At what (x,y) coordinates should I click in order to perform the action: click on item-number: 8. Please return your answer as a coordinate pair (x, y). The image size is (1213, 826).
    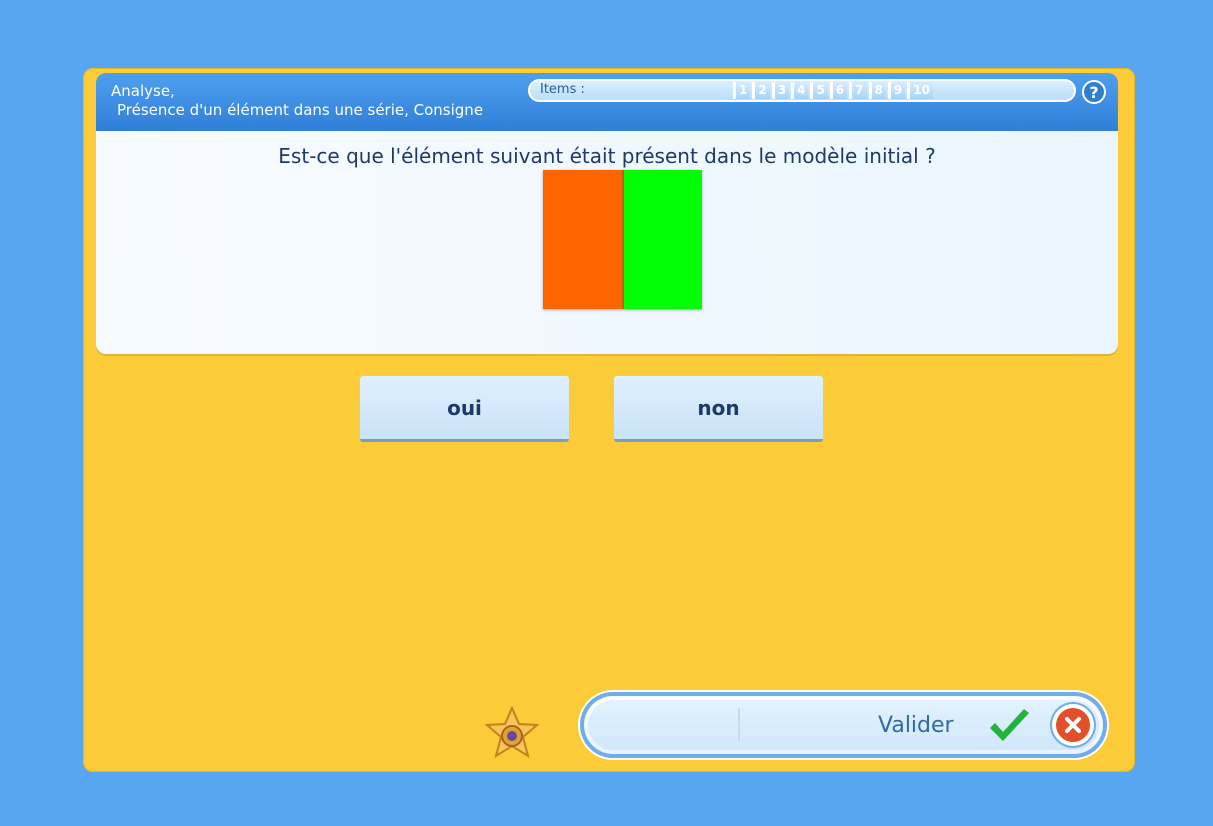
    Looking at the image, I should click on (877, 90).